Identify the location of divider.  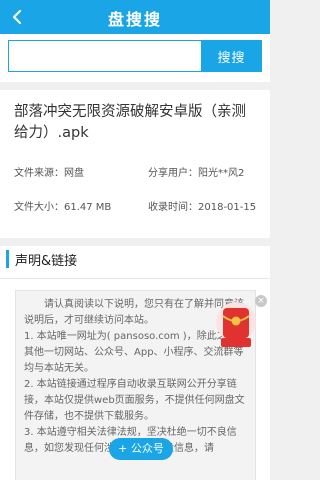
(135, 278).